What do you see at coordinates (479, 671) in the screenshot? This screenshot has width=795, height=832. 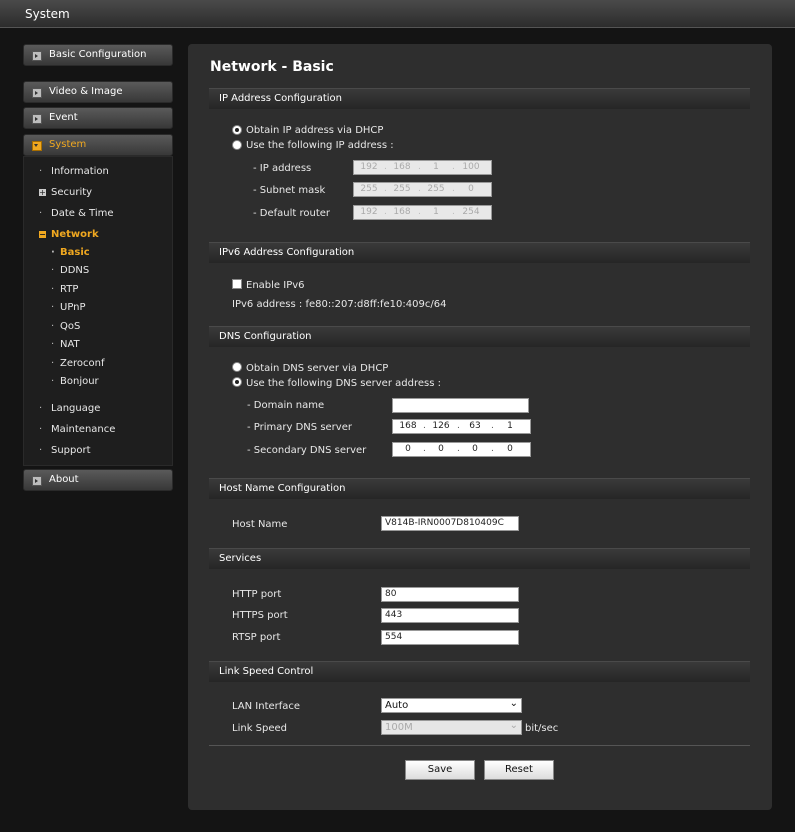 I see `section-link-header: Link Speed Control` at bounding box center [479, 671].